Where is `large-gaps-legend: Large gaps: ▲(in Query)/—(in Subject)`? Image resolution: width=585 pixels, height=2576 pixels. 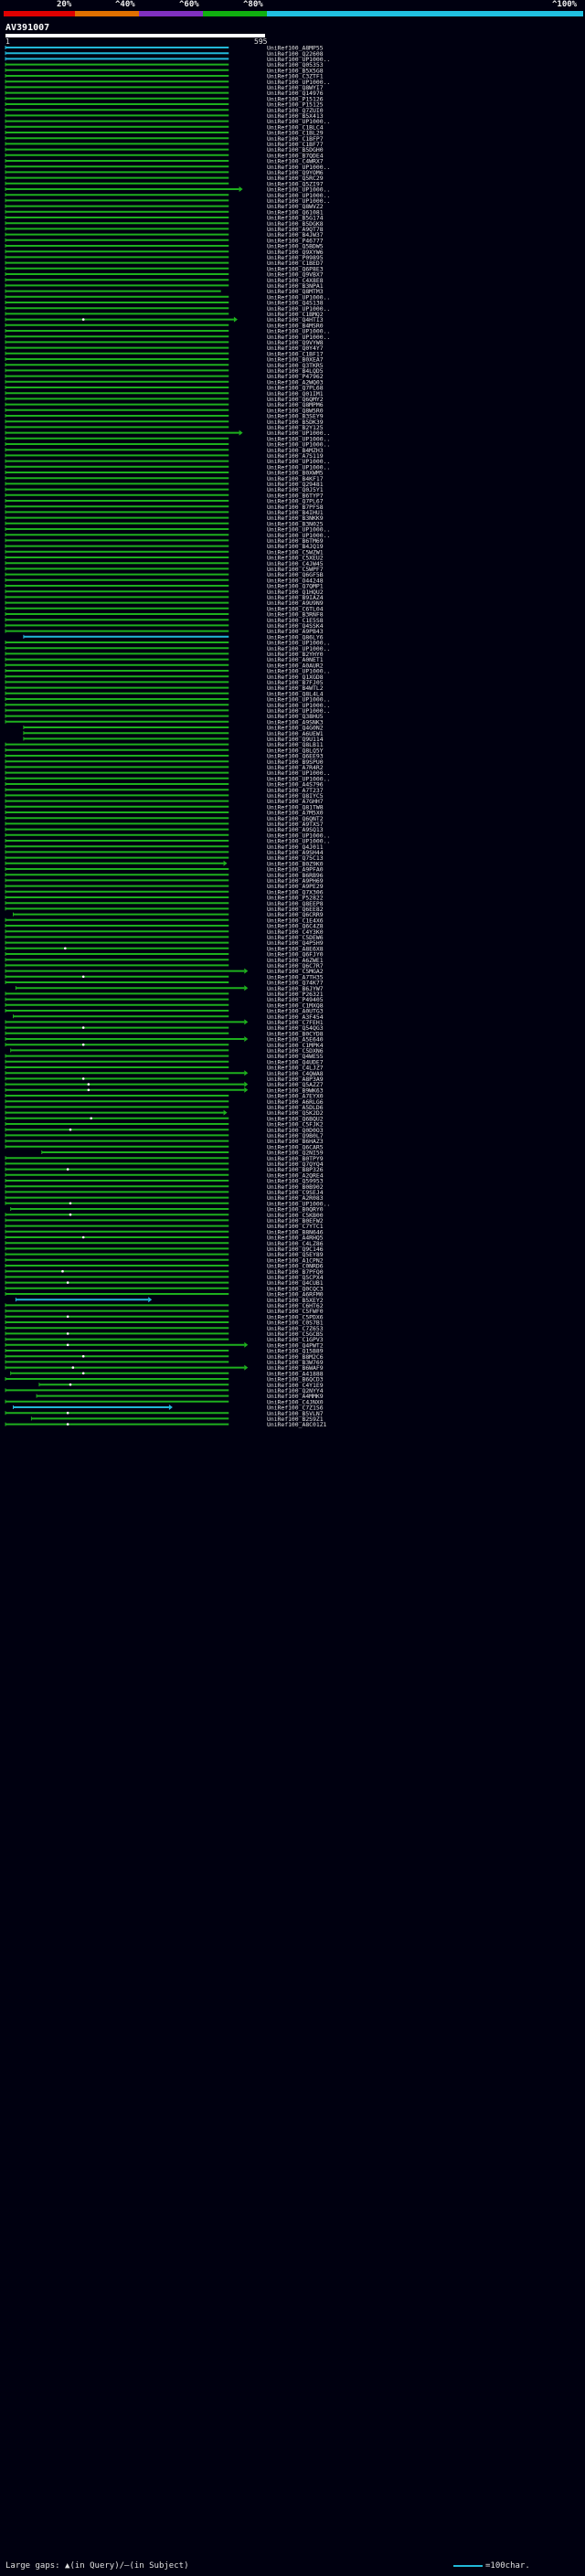 large-gaps-legend: Large gaps: ▲(in Query)/—(in Subject) is located at coordinates (97, 2566).